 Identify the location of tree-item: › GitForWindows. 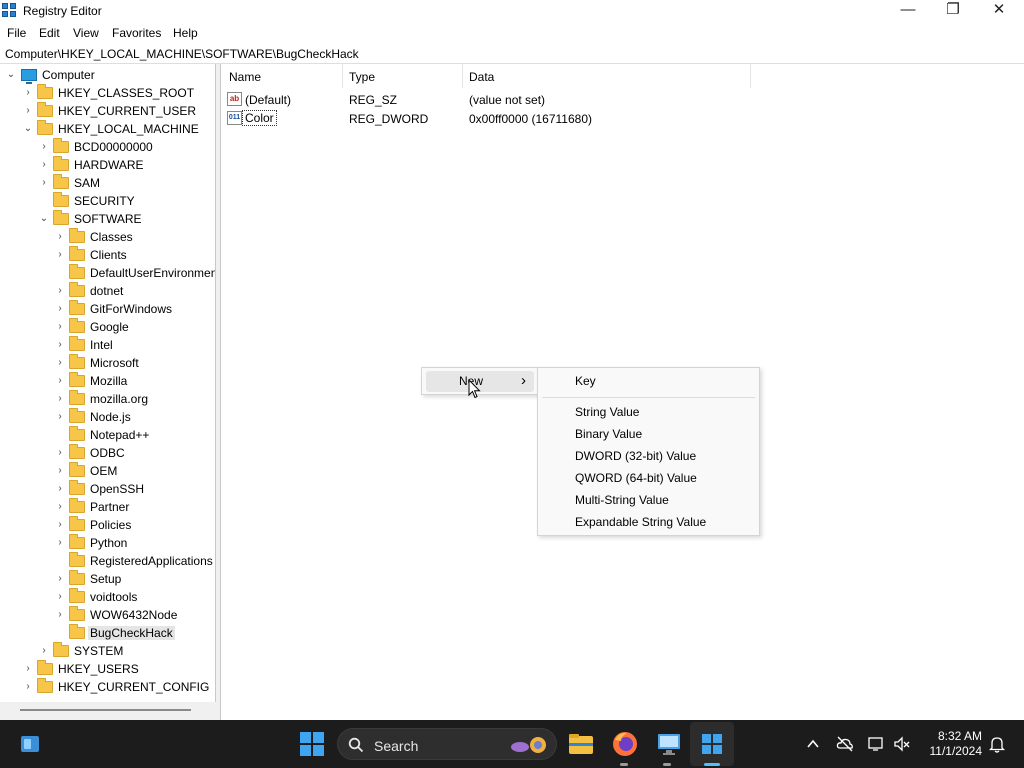
(107, 309).